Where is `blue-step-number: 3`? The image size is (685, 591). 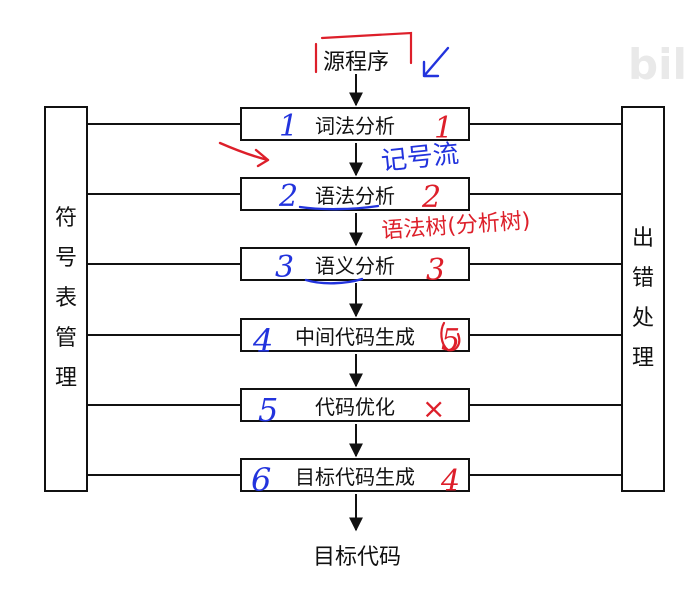 blue-step-number: 3 is located at coordinates (284, 267).